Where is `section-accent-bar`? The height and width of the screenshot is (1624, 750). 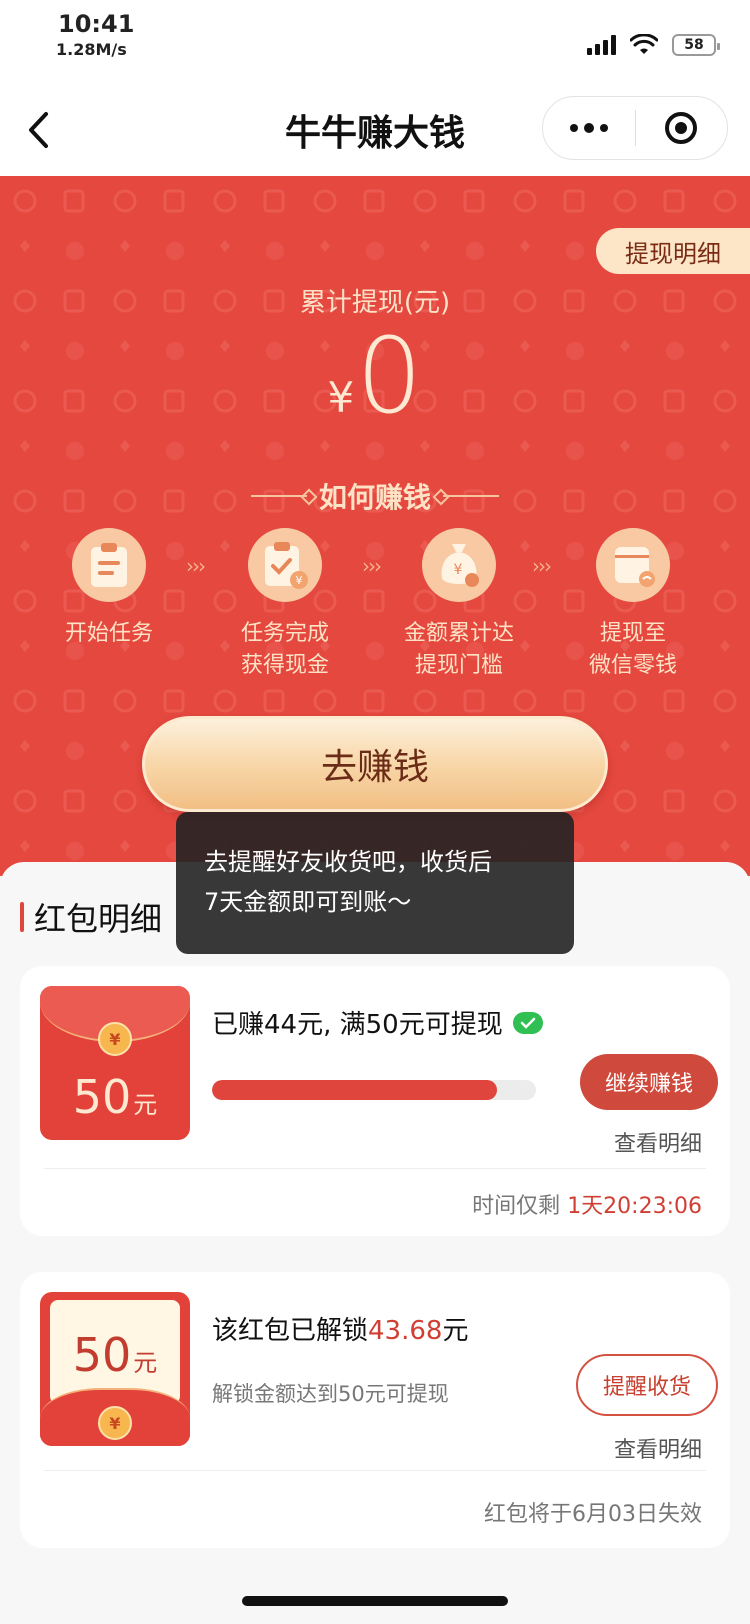
section-accent-bar is located at coordinates (22, 917).